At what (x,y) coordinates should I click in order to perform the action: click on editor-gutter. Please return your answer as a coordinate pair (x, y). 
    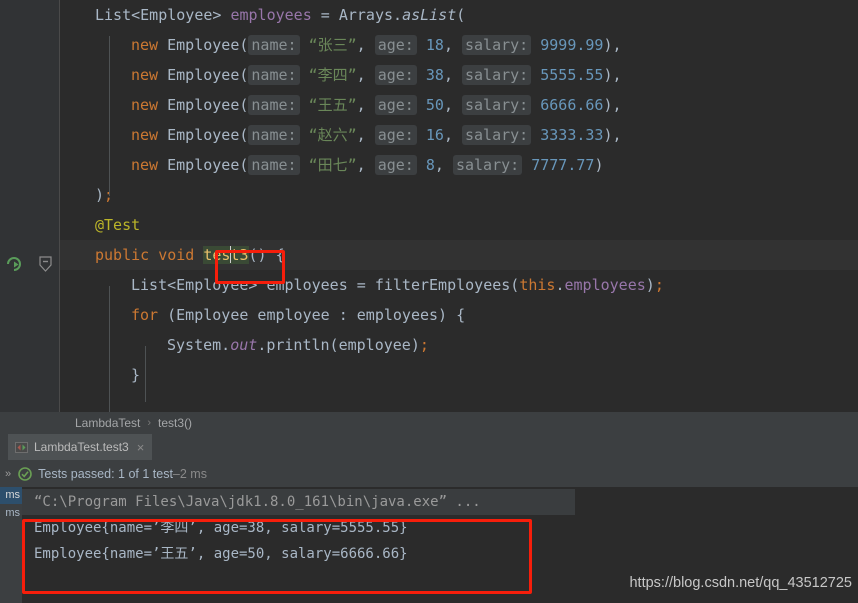
    Looking at the image, I should click on (30, 206).